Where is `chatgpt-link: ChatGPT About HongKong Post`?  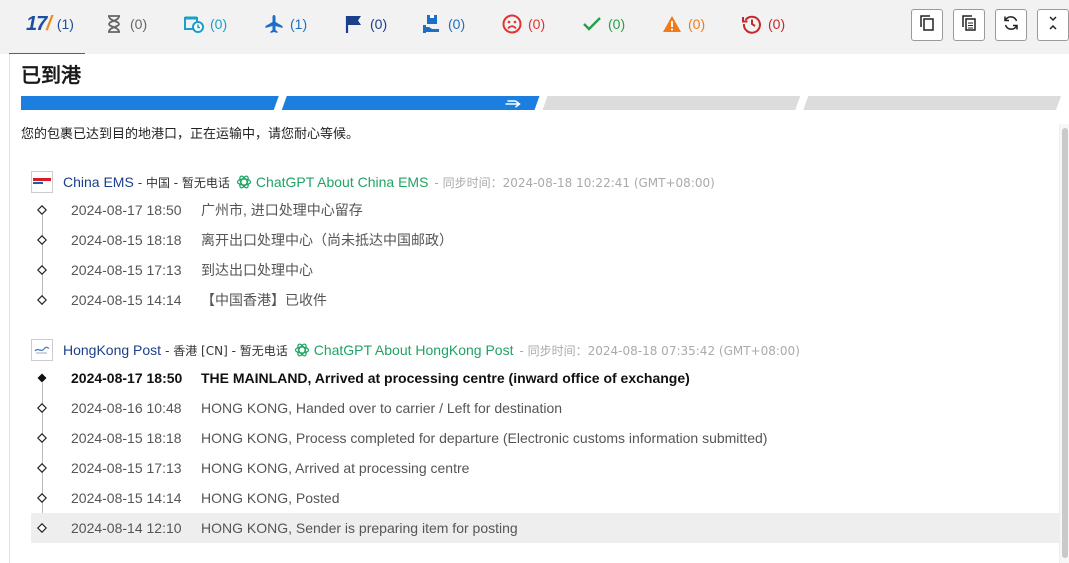 chatgpt-link: ChatGPT About HongKong Post is located at coordinates (404, 350).